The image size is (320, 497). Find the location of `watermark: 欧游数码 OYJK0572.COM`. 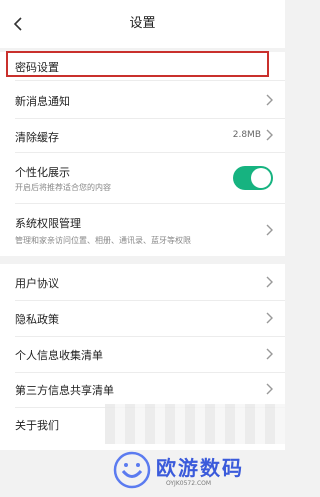

watermark: 欧游数码 OYJK0572.COM is located at coordinates (195, 470).